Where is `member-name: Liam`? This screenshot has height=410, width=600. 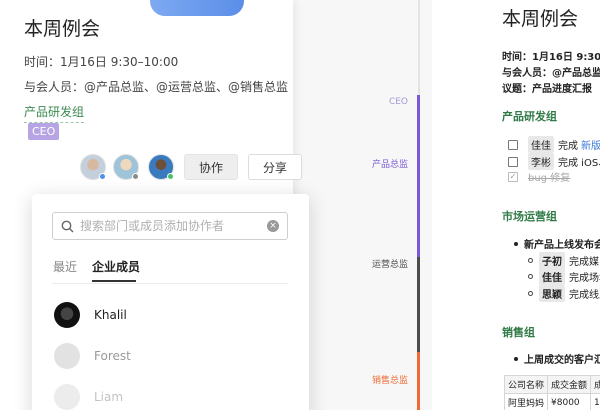
member-name: Liam is located at coordinates (109, 397).